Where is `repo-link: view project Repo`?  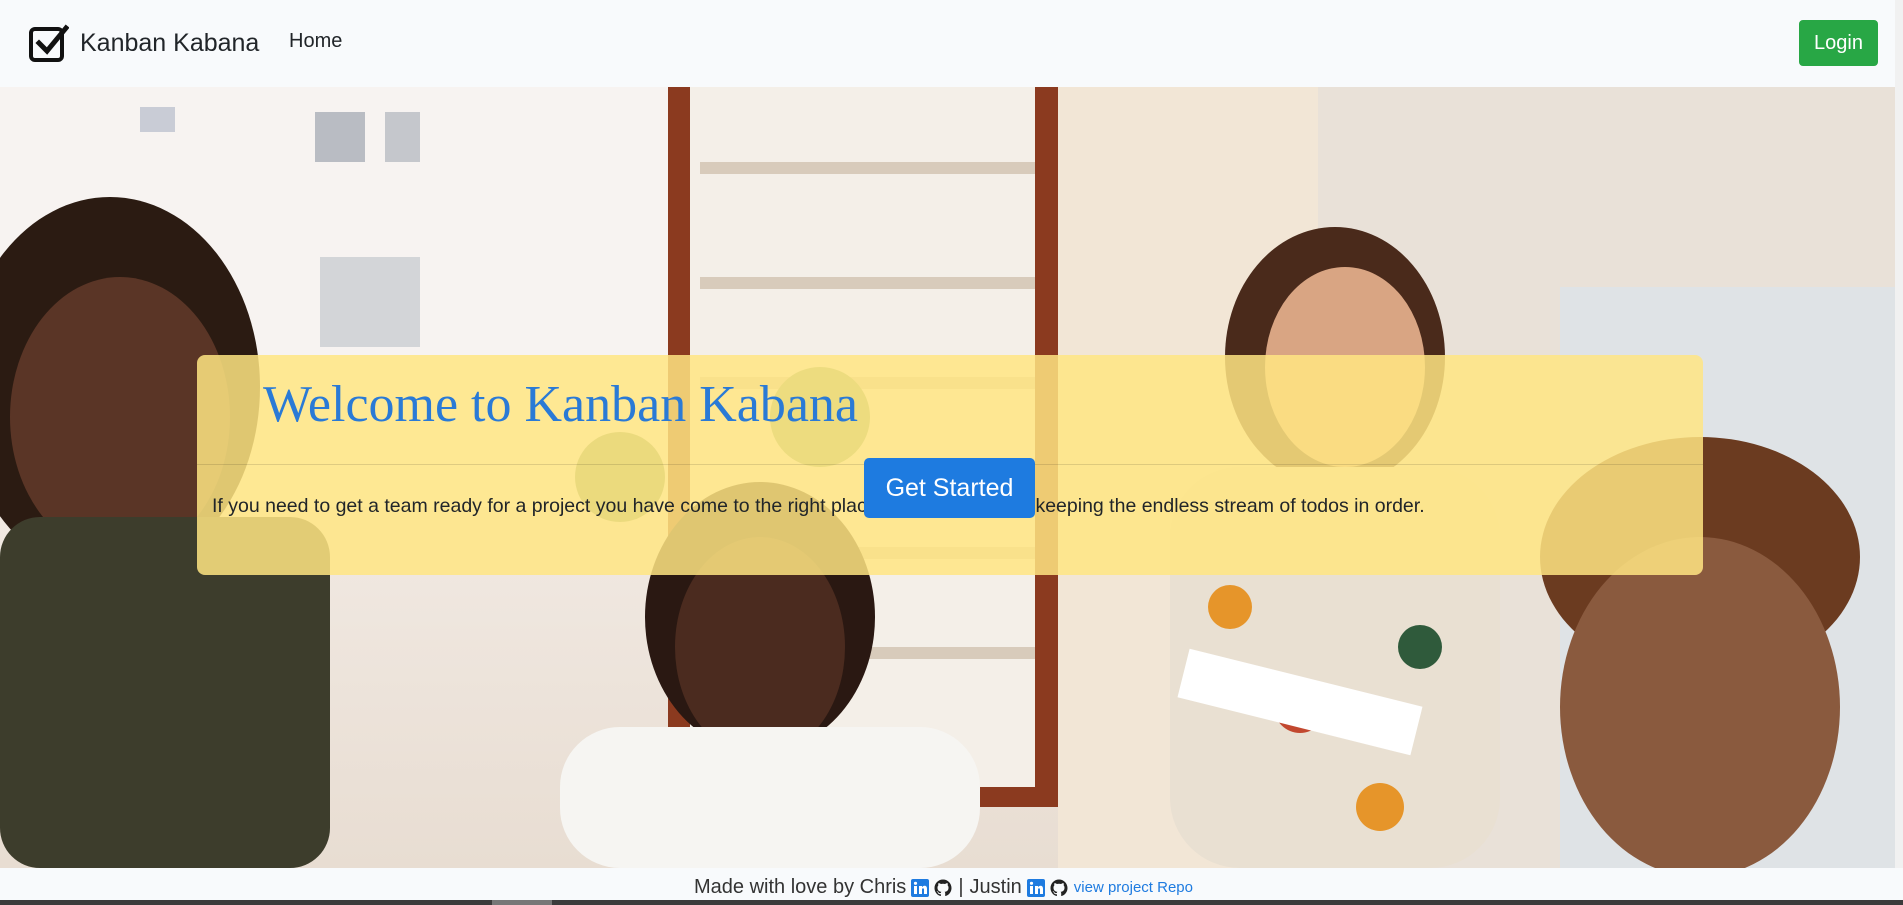 repo-link: view project Repo is located at coordinates (1133, 887).